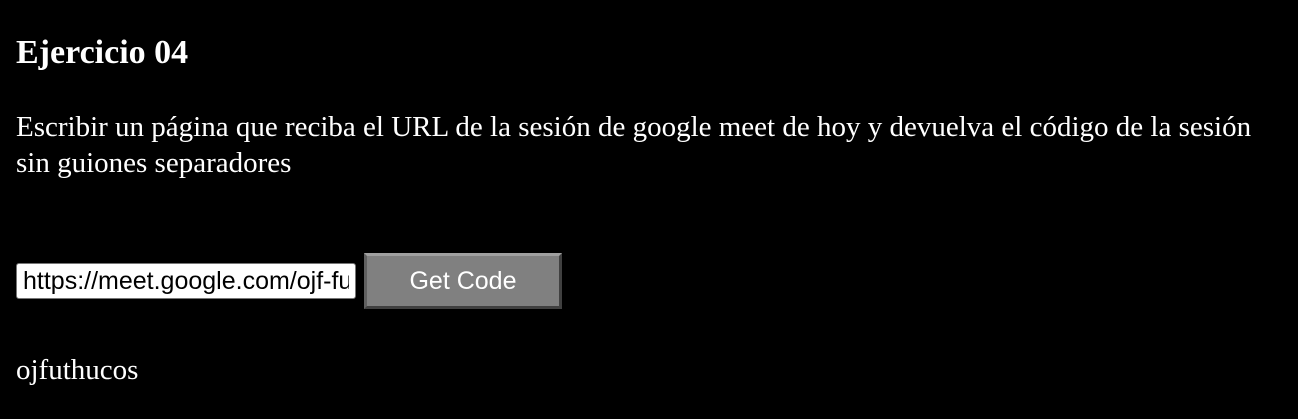 This screenshot has height=419, width=1298. Describe the element at coordinates (649, 281) in the screenshot. I see `url-form: Get Code` at that location.